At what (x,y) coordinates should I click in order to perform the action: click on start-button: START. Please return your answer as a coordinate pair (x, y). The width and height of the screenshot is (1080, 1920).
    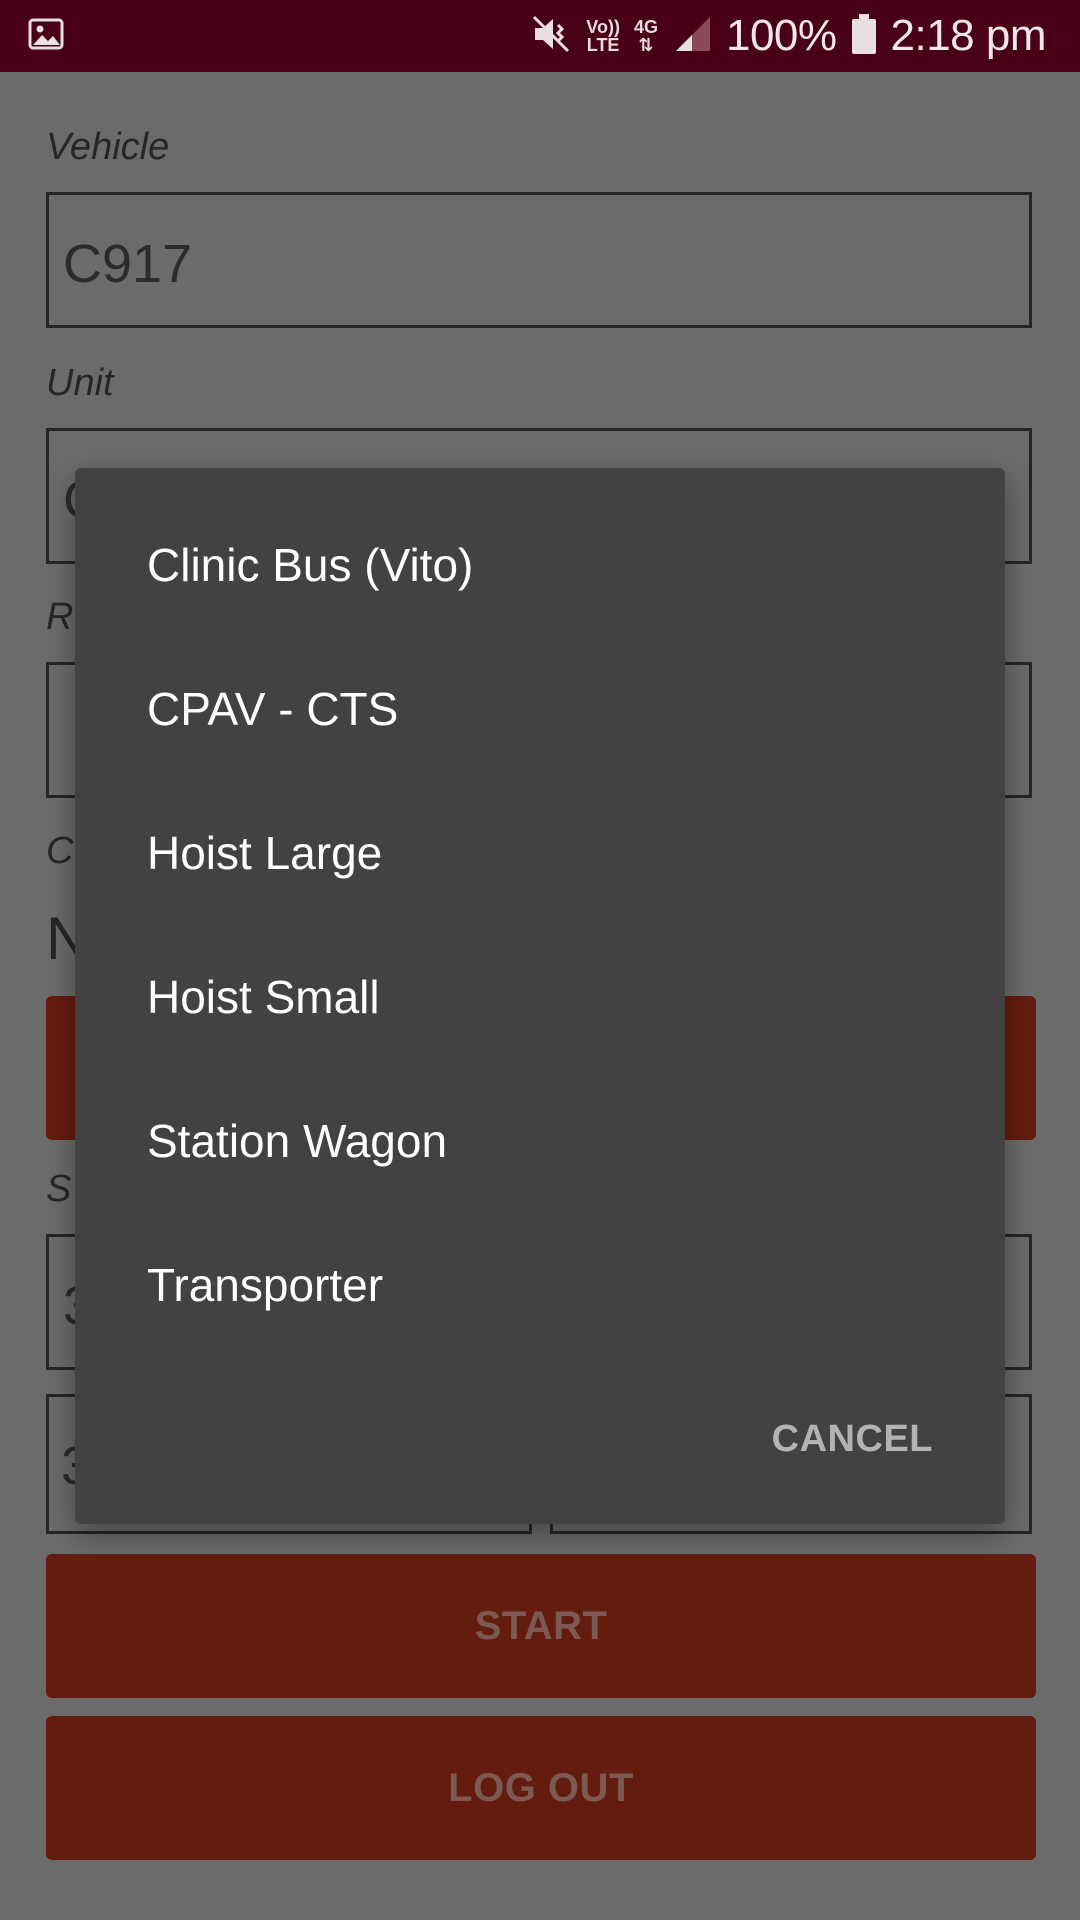
    Looking at the image, I should click on (541, 1626).